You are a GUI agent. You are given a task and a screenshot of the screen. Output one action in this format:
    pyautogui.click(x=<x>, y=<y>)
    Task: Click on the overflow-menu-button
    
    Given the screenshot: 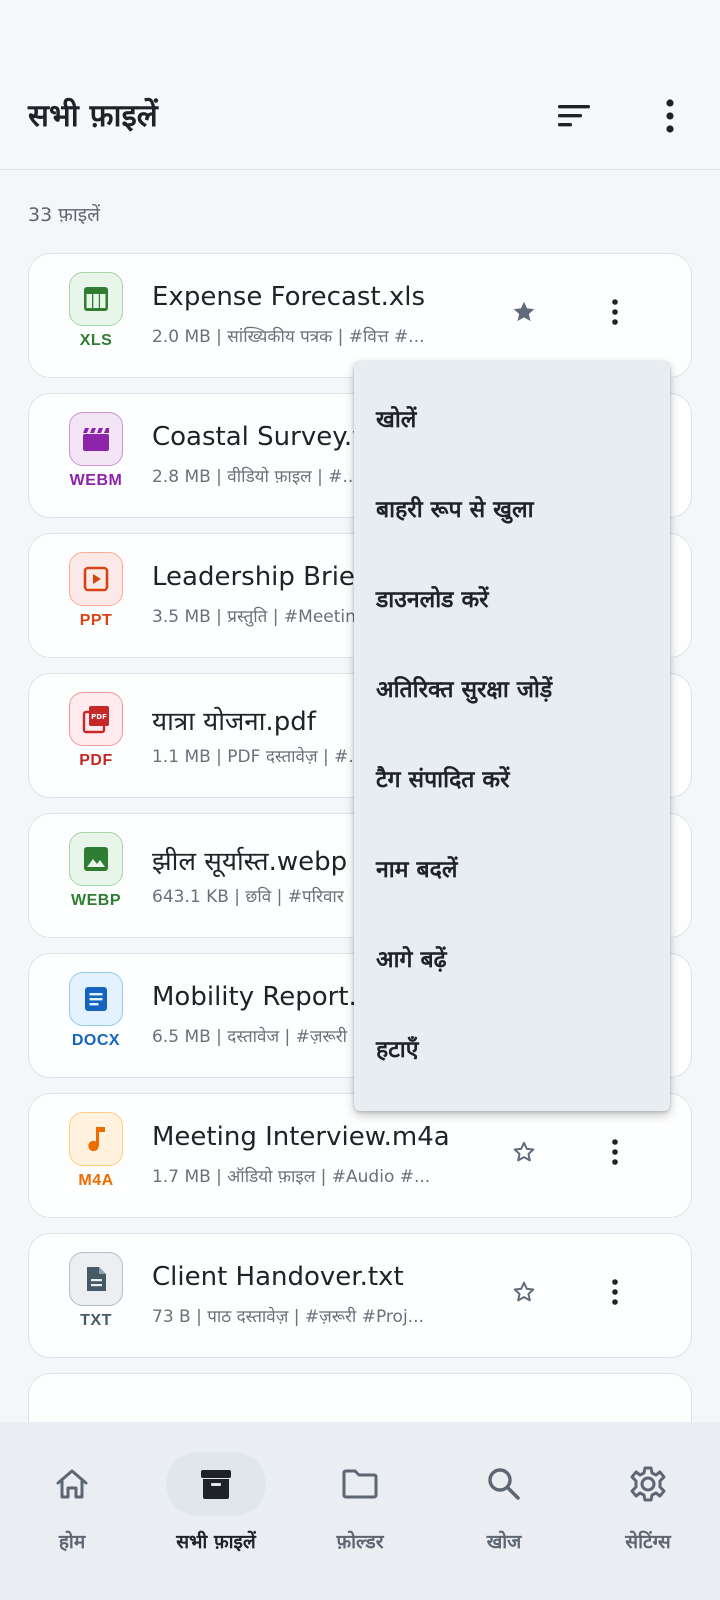 What is the action you would take?
    pyautogui.click(x=670, y=116)
    